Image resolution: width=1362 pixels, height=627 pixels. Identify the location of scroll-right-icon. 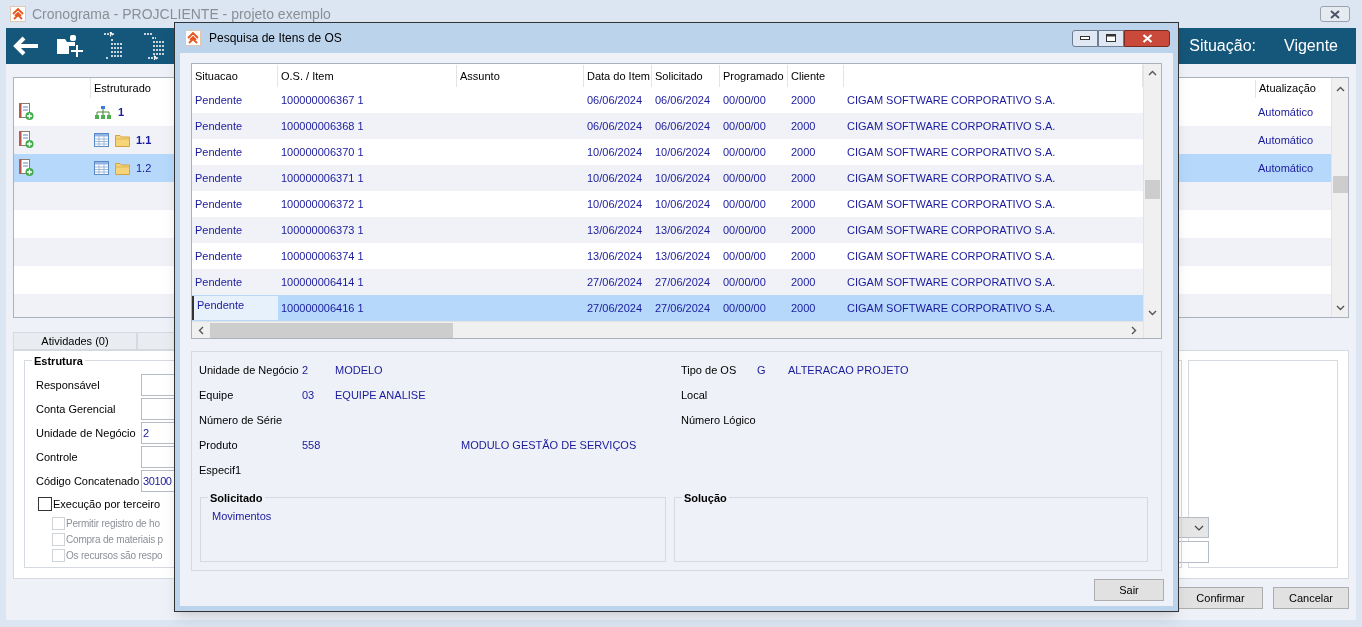
(1134, 330).